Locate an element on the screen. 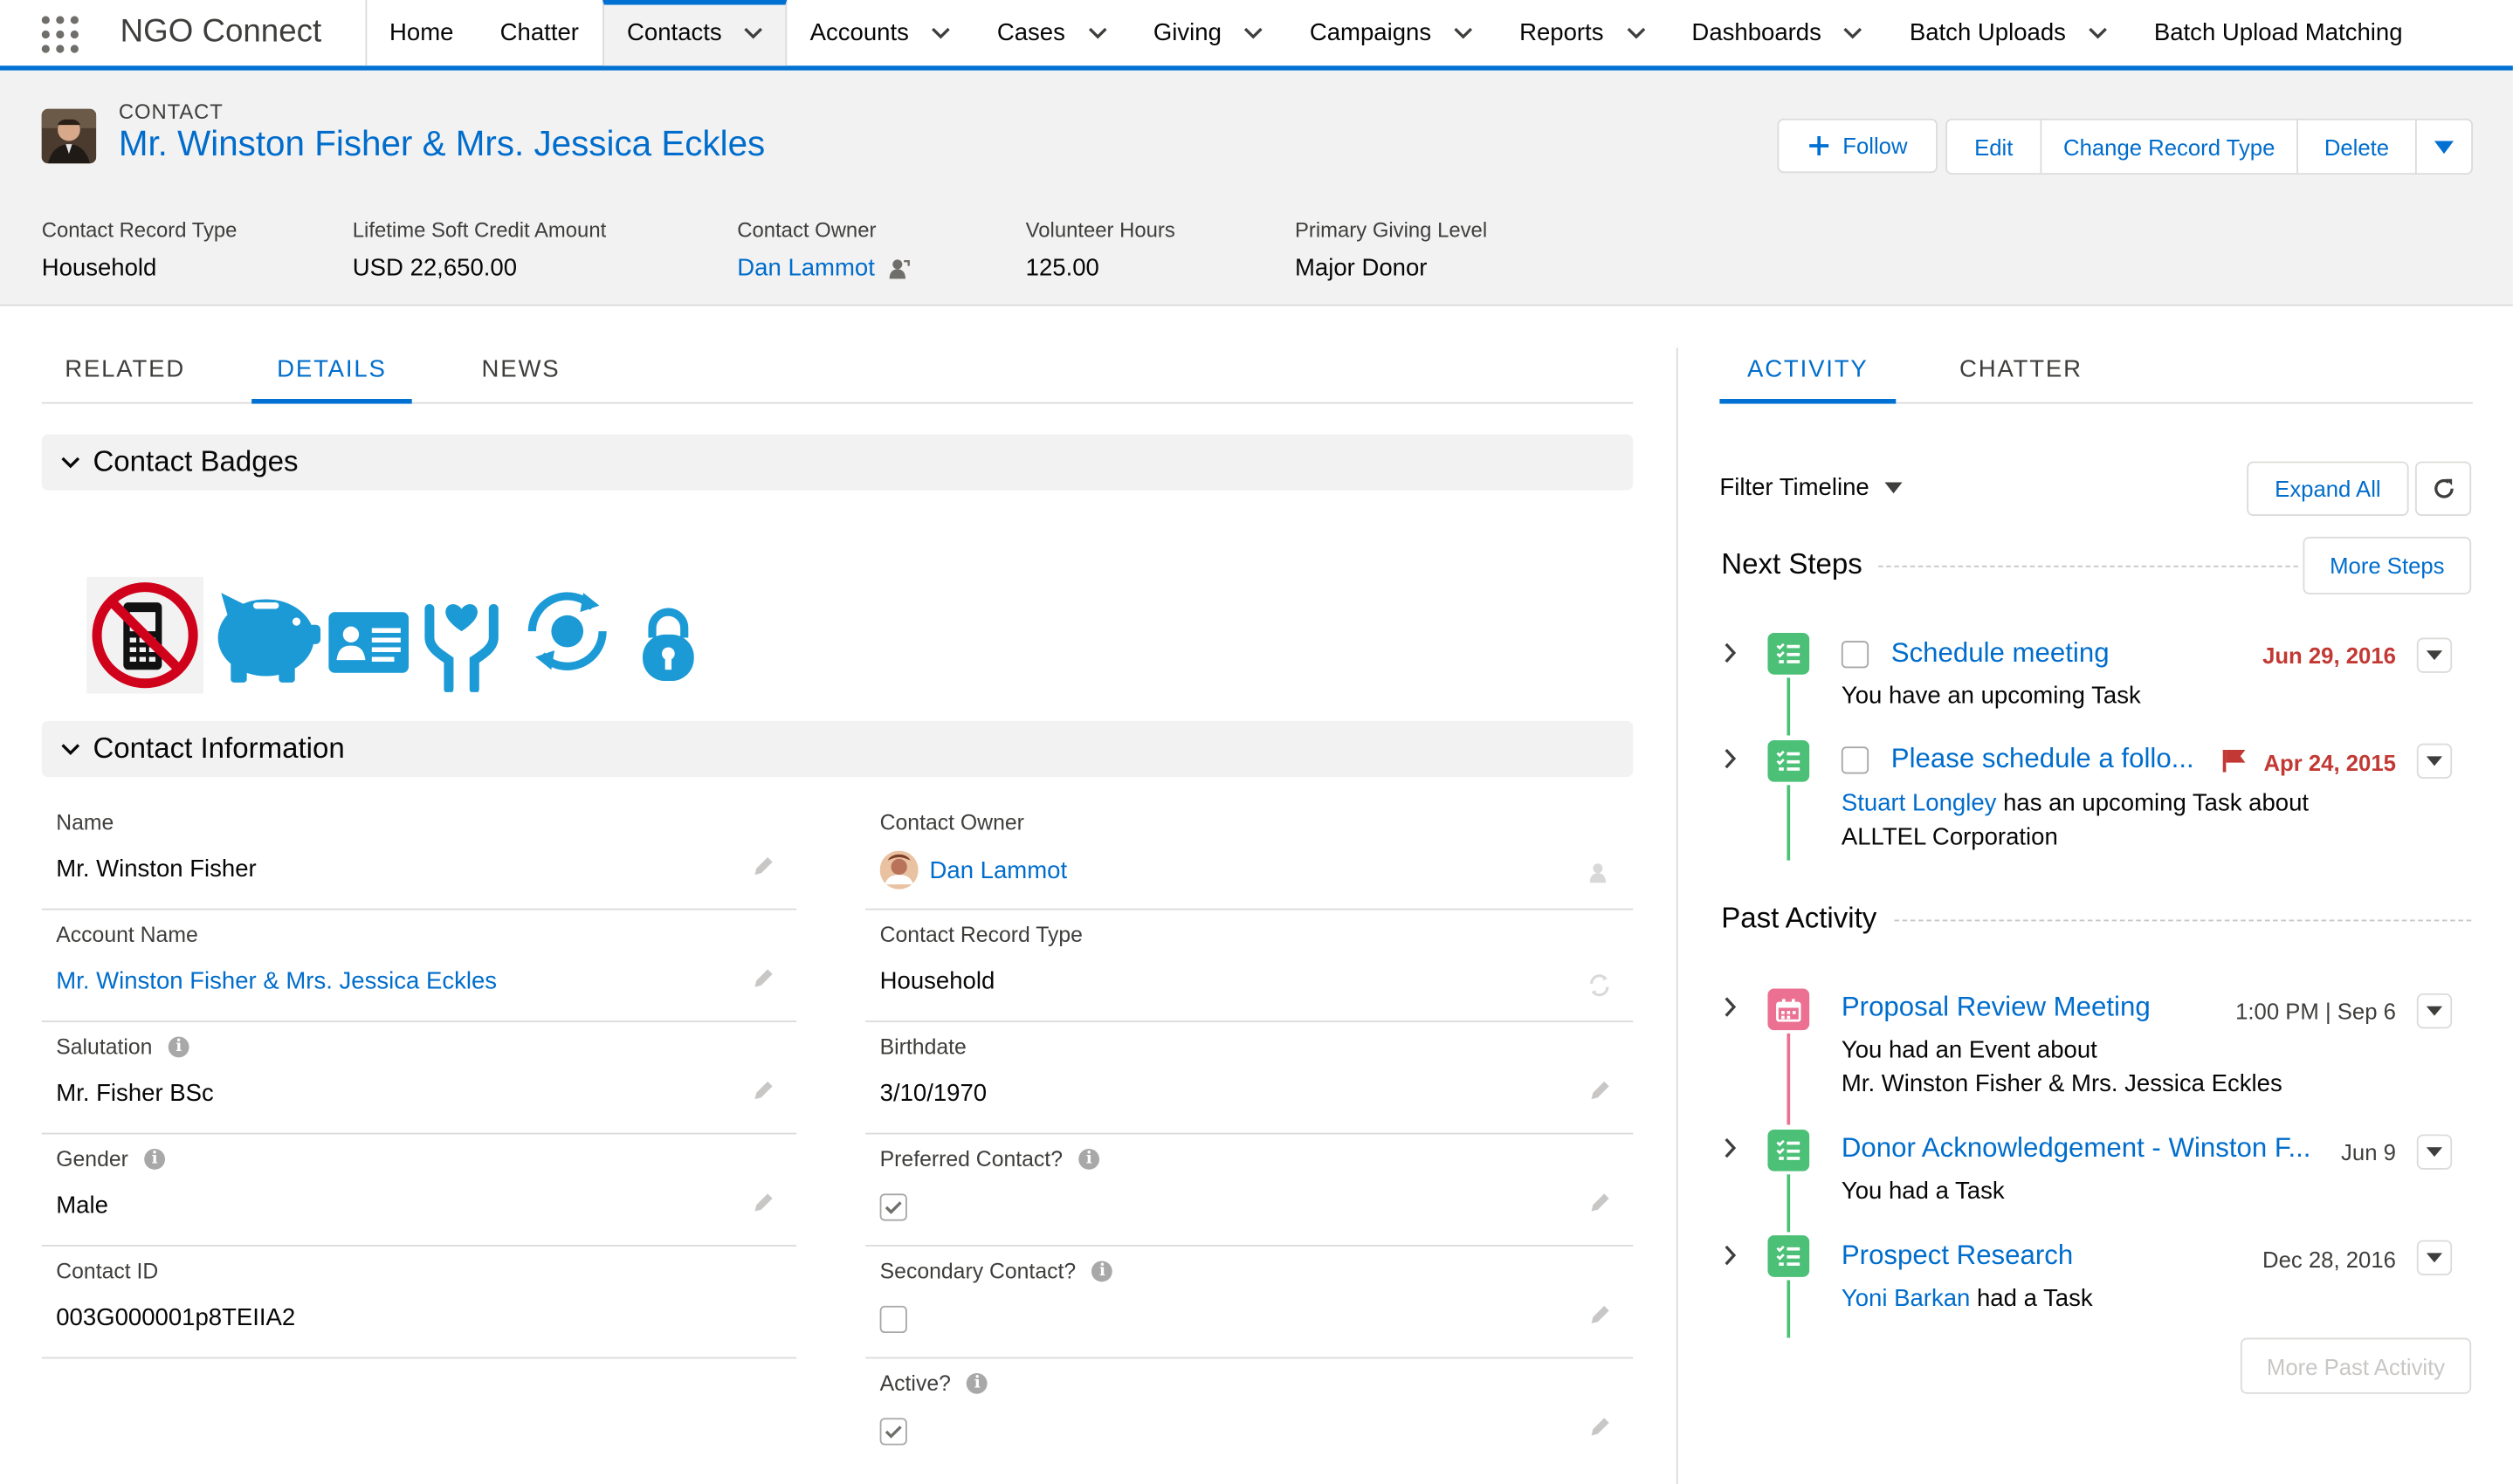 The height and width of the screenshot is (1484, 2513). timeline-item-subtitle: You have an upcoming Task is located at coordinates (1991, 696).